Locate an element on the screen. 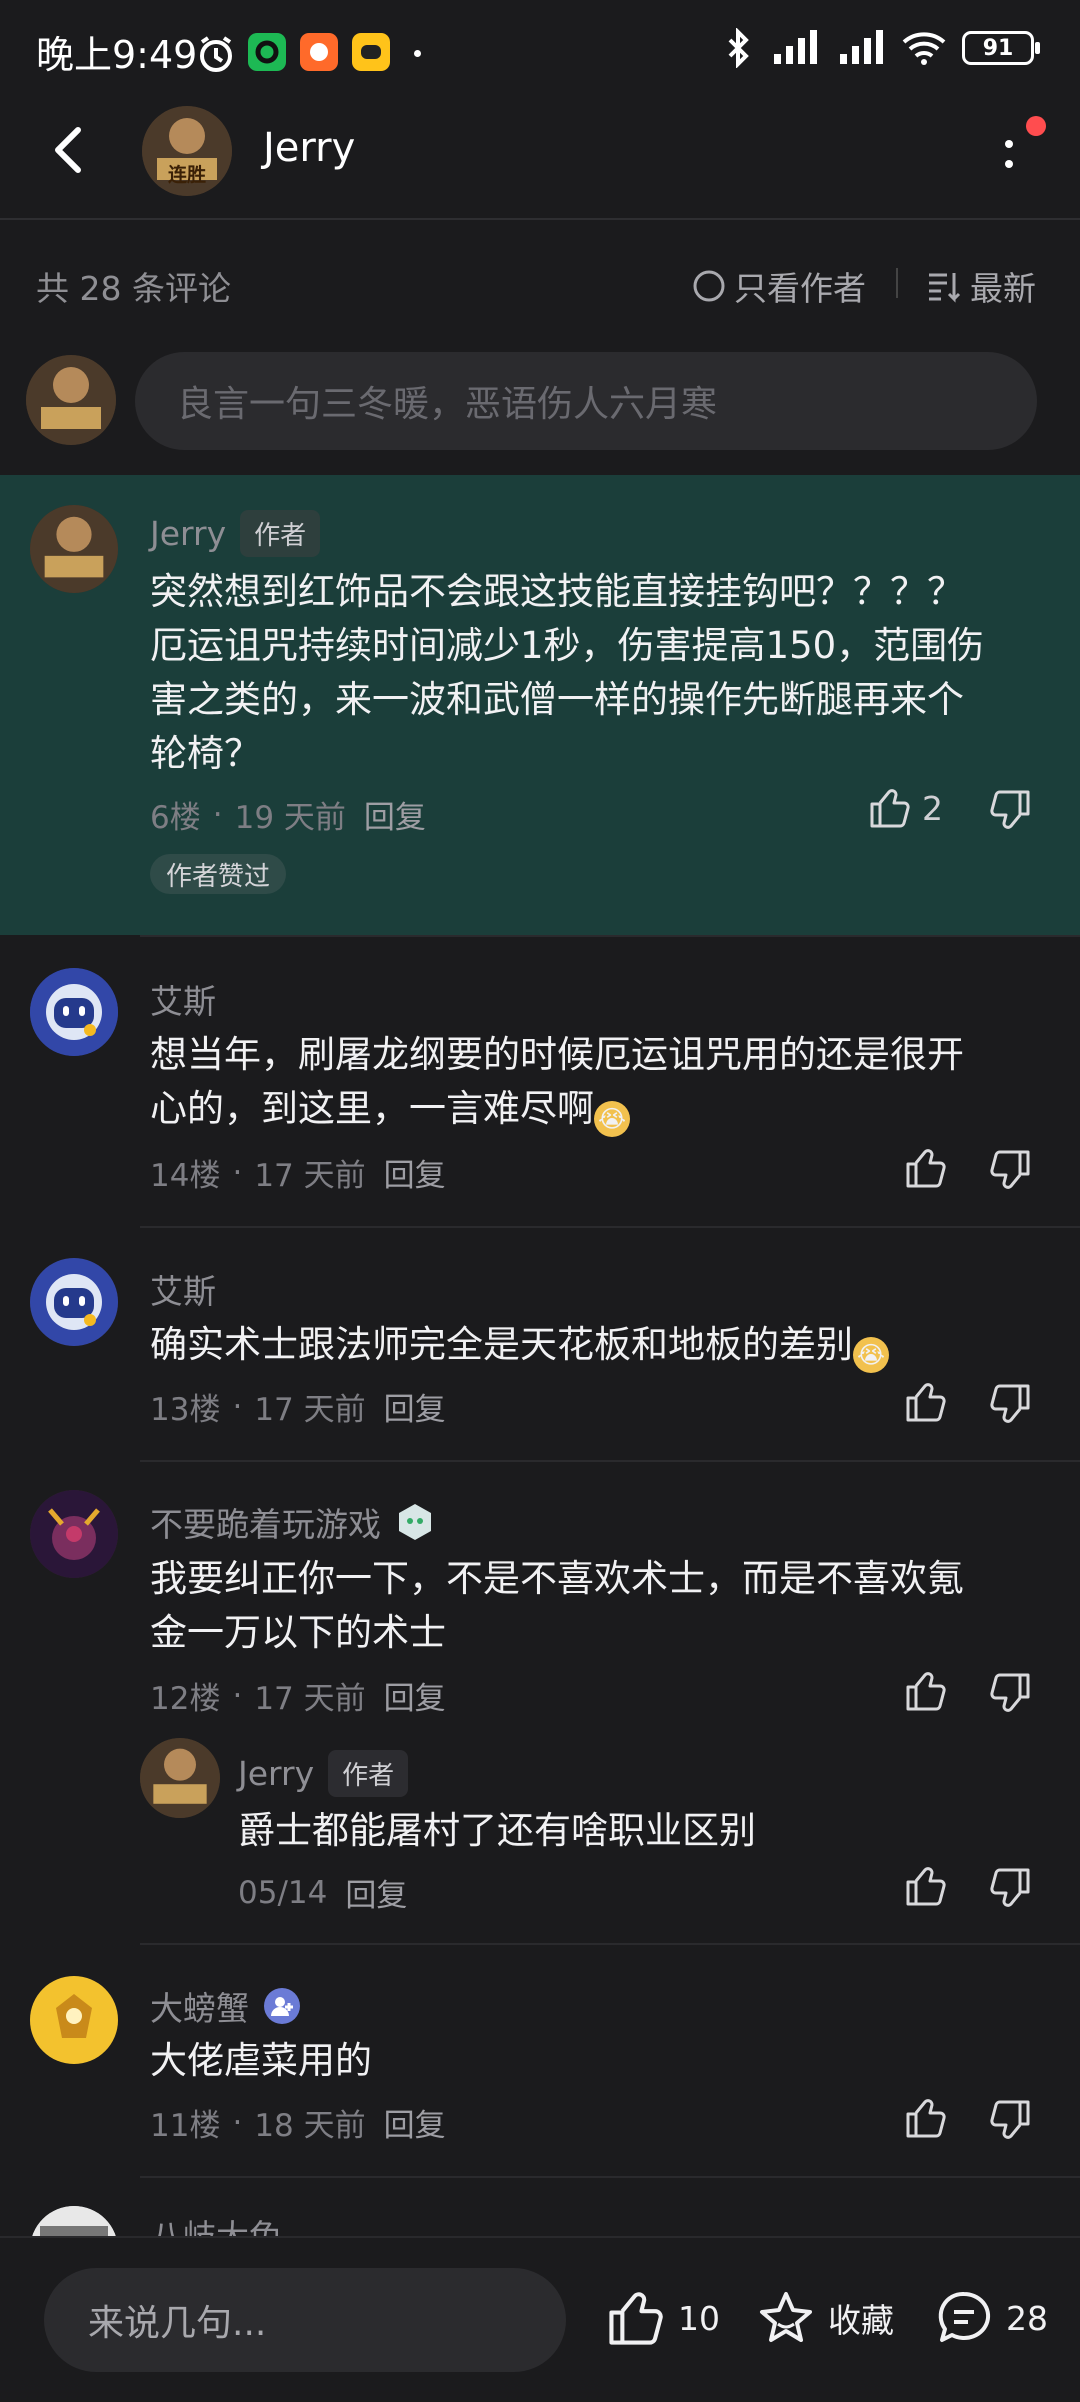 This screenshot has height=2402, width=1080. comment-line: 金一万以下的术士 is located at coordinates (298, 1632).